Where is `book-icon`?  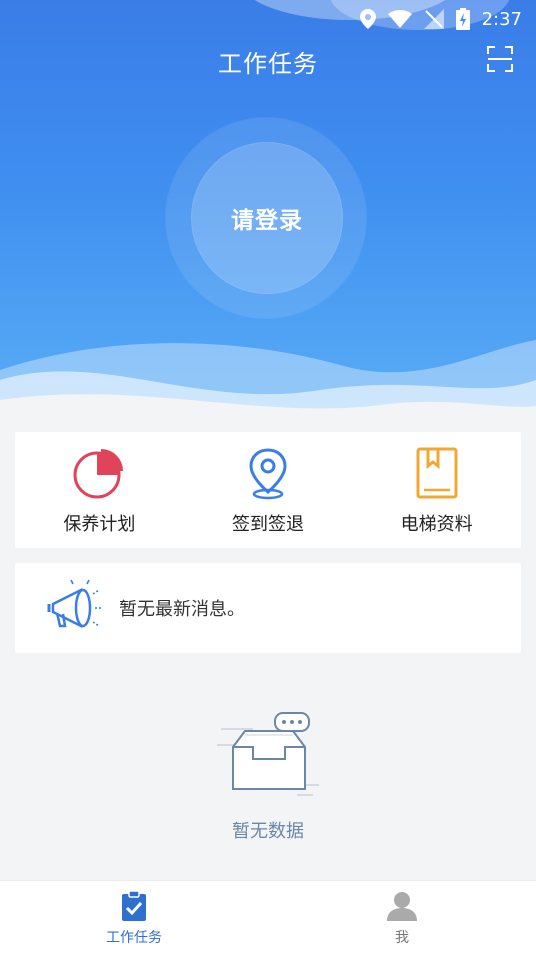 book-icon is located at coordinates (437, 473).